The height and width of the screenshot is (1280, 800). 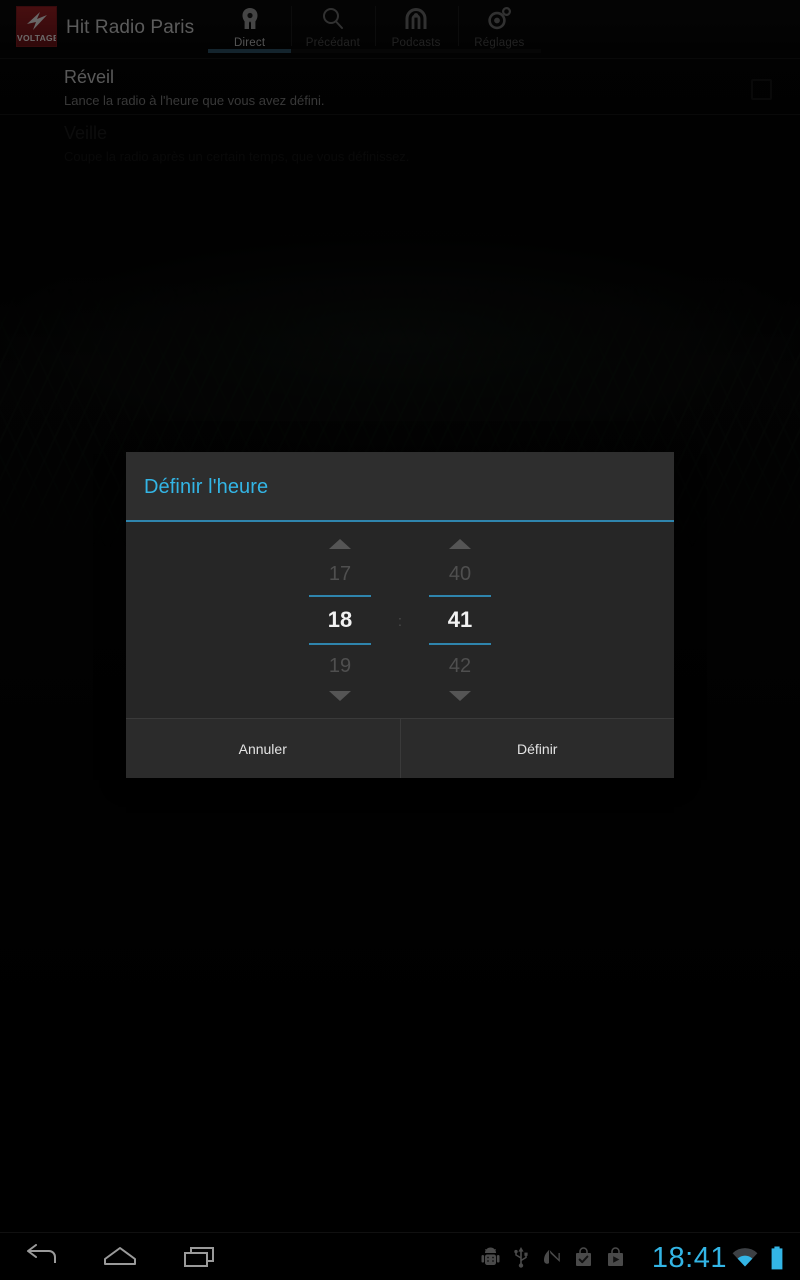 I want to click on back-button, so click(x=40, y=1256).